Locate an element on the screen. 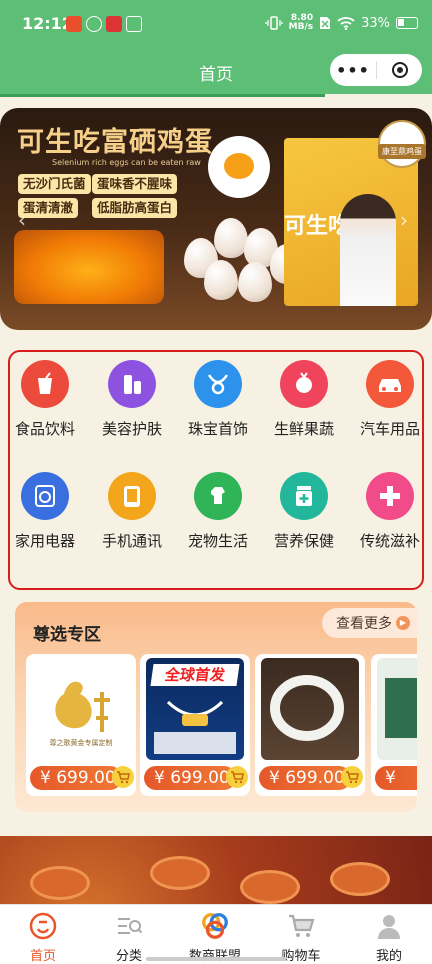  notification-dots-icon is located at coordinates (134, 24).